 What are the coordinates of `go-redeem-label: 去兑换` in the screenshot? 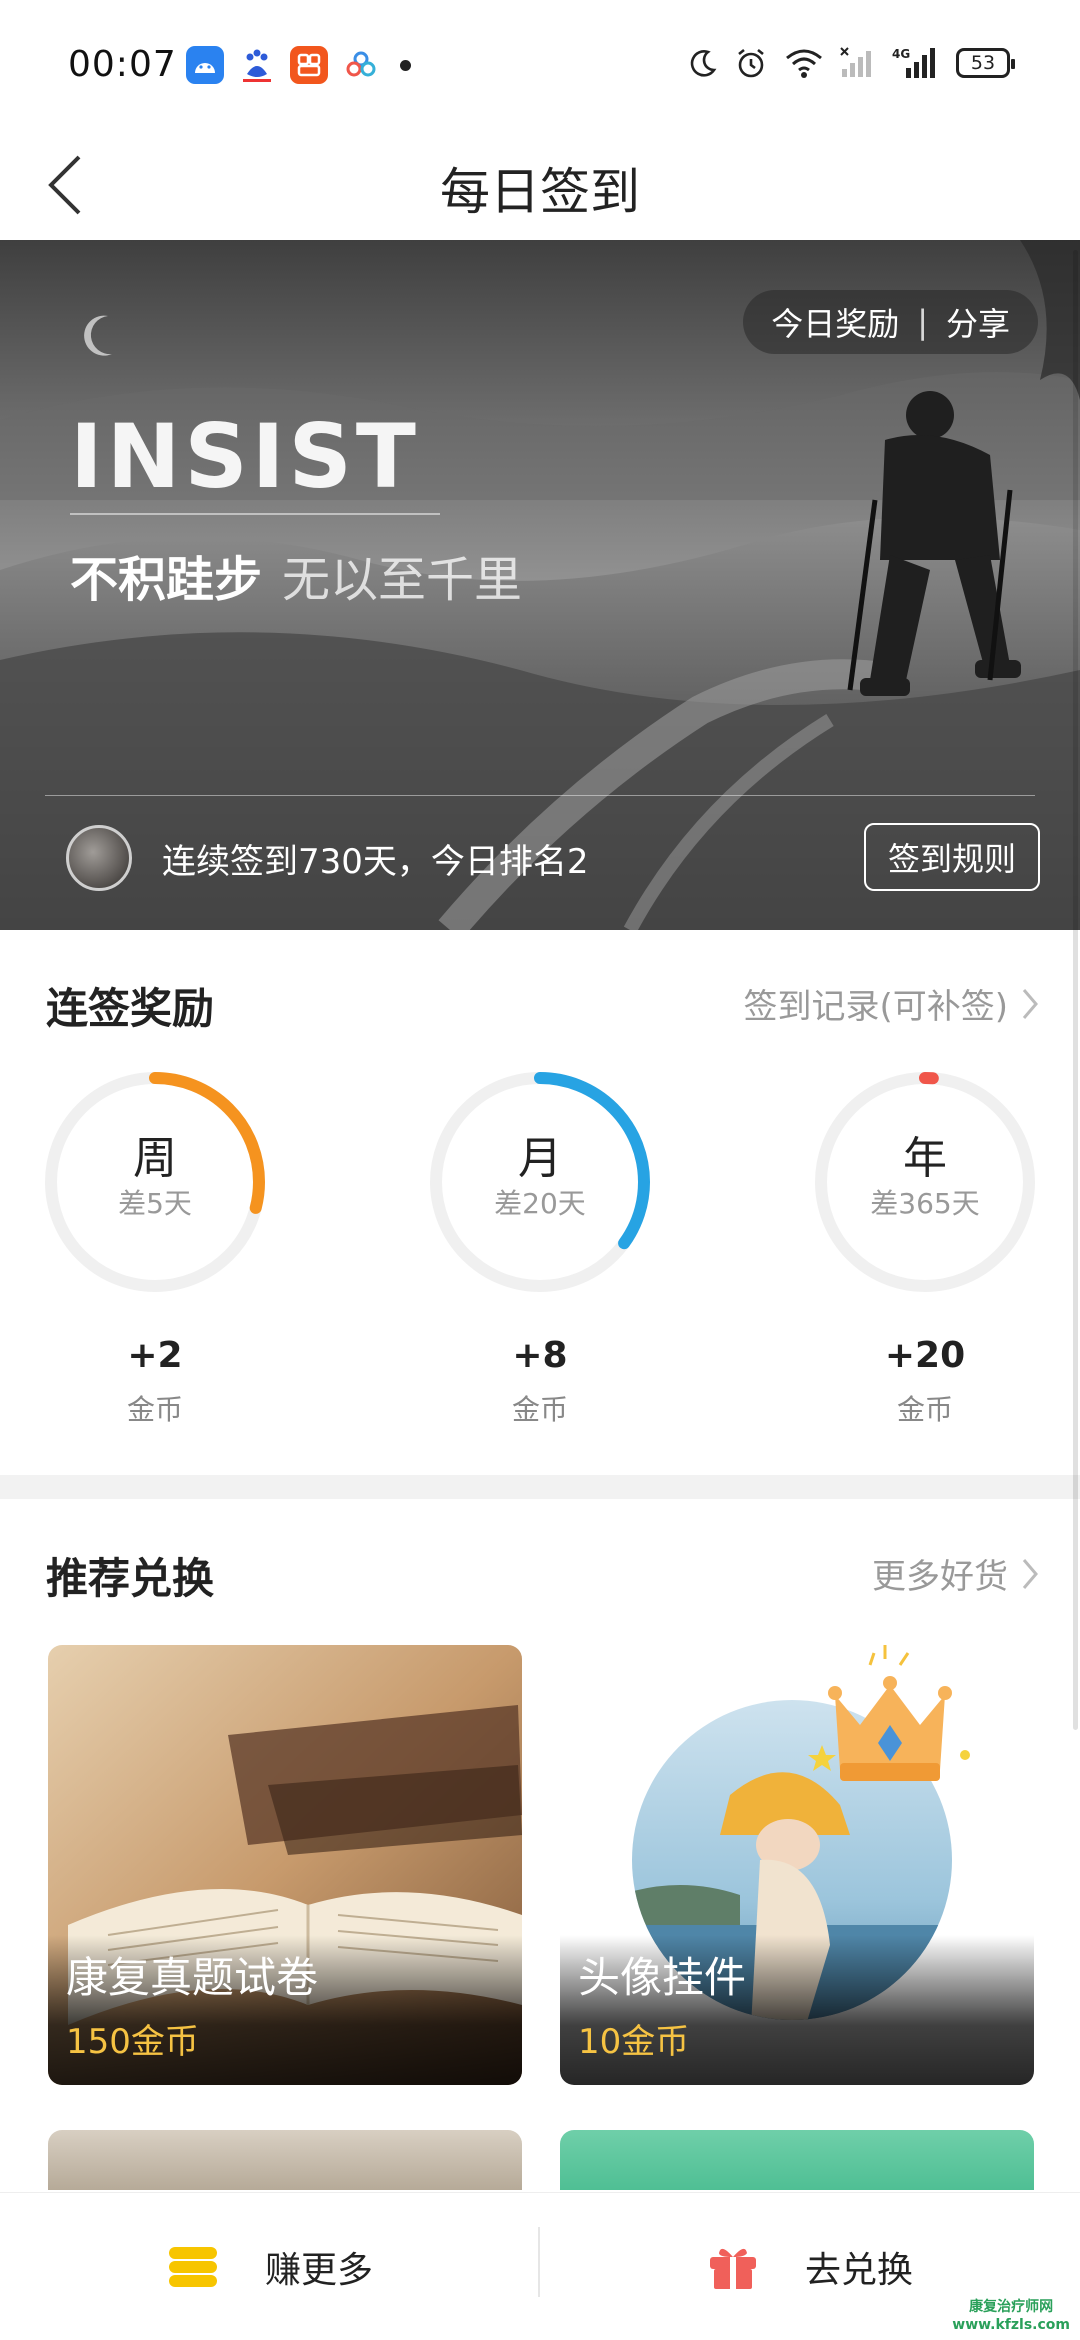 It's located at (858, 2270).